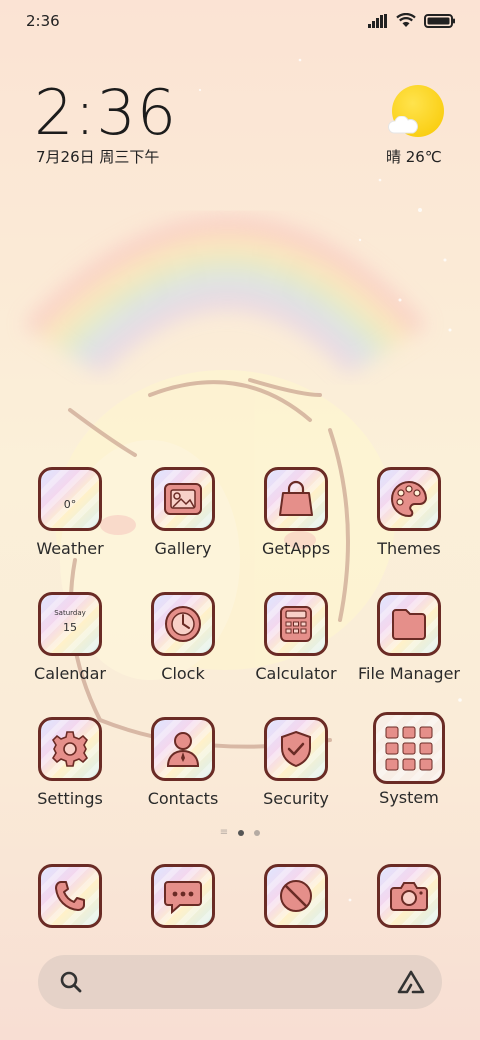  Describe the element at coordinates (409, 499) in the screenshot. I see `palette-icon` at that location.